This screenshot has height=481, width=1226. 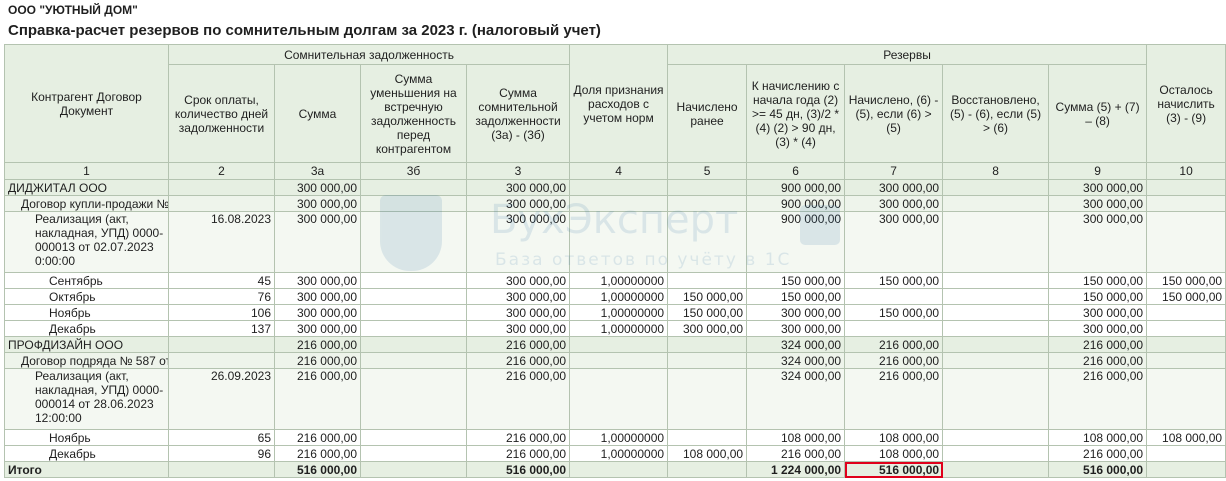 I want to click on column-number: 8, so click(x=996, y=171).